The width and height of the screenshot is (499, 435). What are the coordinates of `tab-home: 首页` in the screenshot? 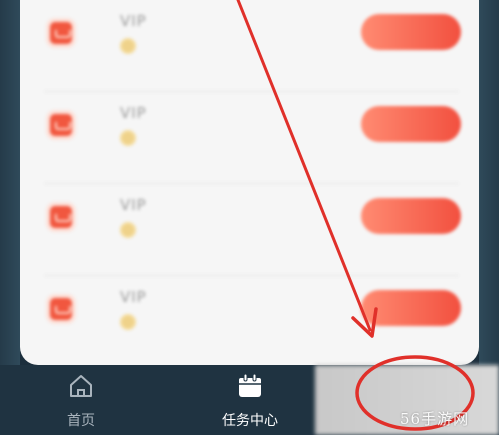 It's located at (81, 400).